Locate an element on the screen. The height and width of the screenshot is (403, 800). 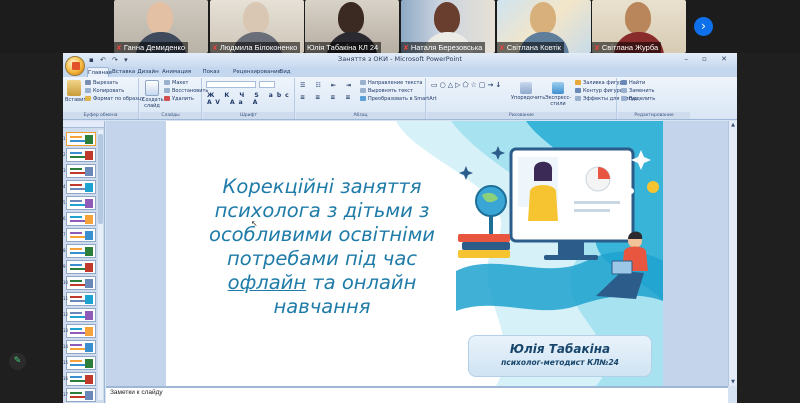
group-label: Рисование is located at coordinates (521, 115).